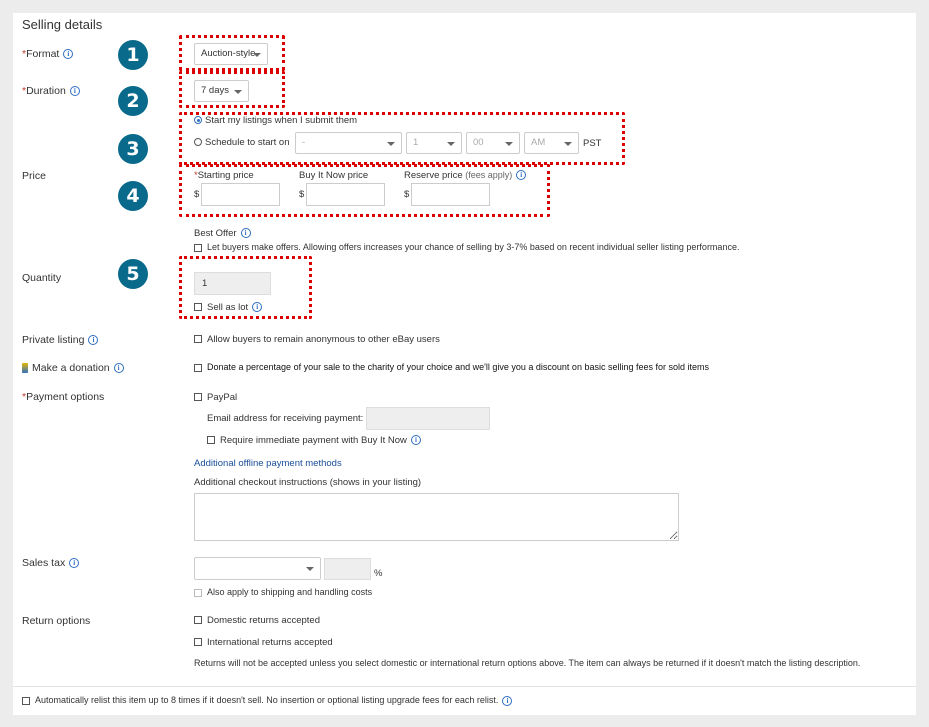 The height and width of the screenshot is (727, 929). What do you see at coordinates (133, 274) in the screenshot?
I see `step-badge-5: 5` at bounding box center [133, 274].